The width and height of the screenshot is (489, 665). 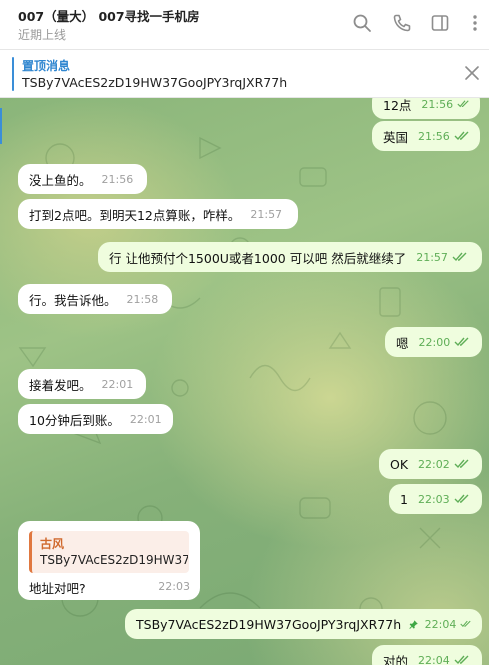 I want to click on message-bubble-outgoing: 12点 21:56, so click(x=426, y=108).